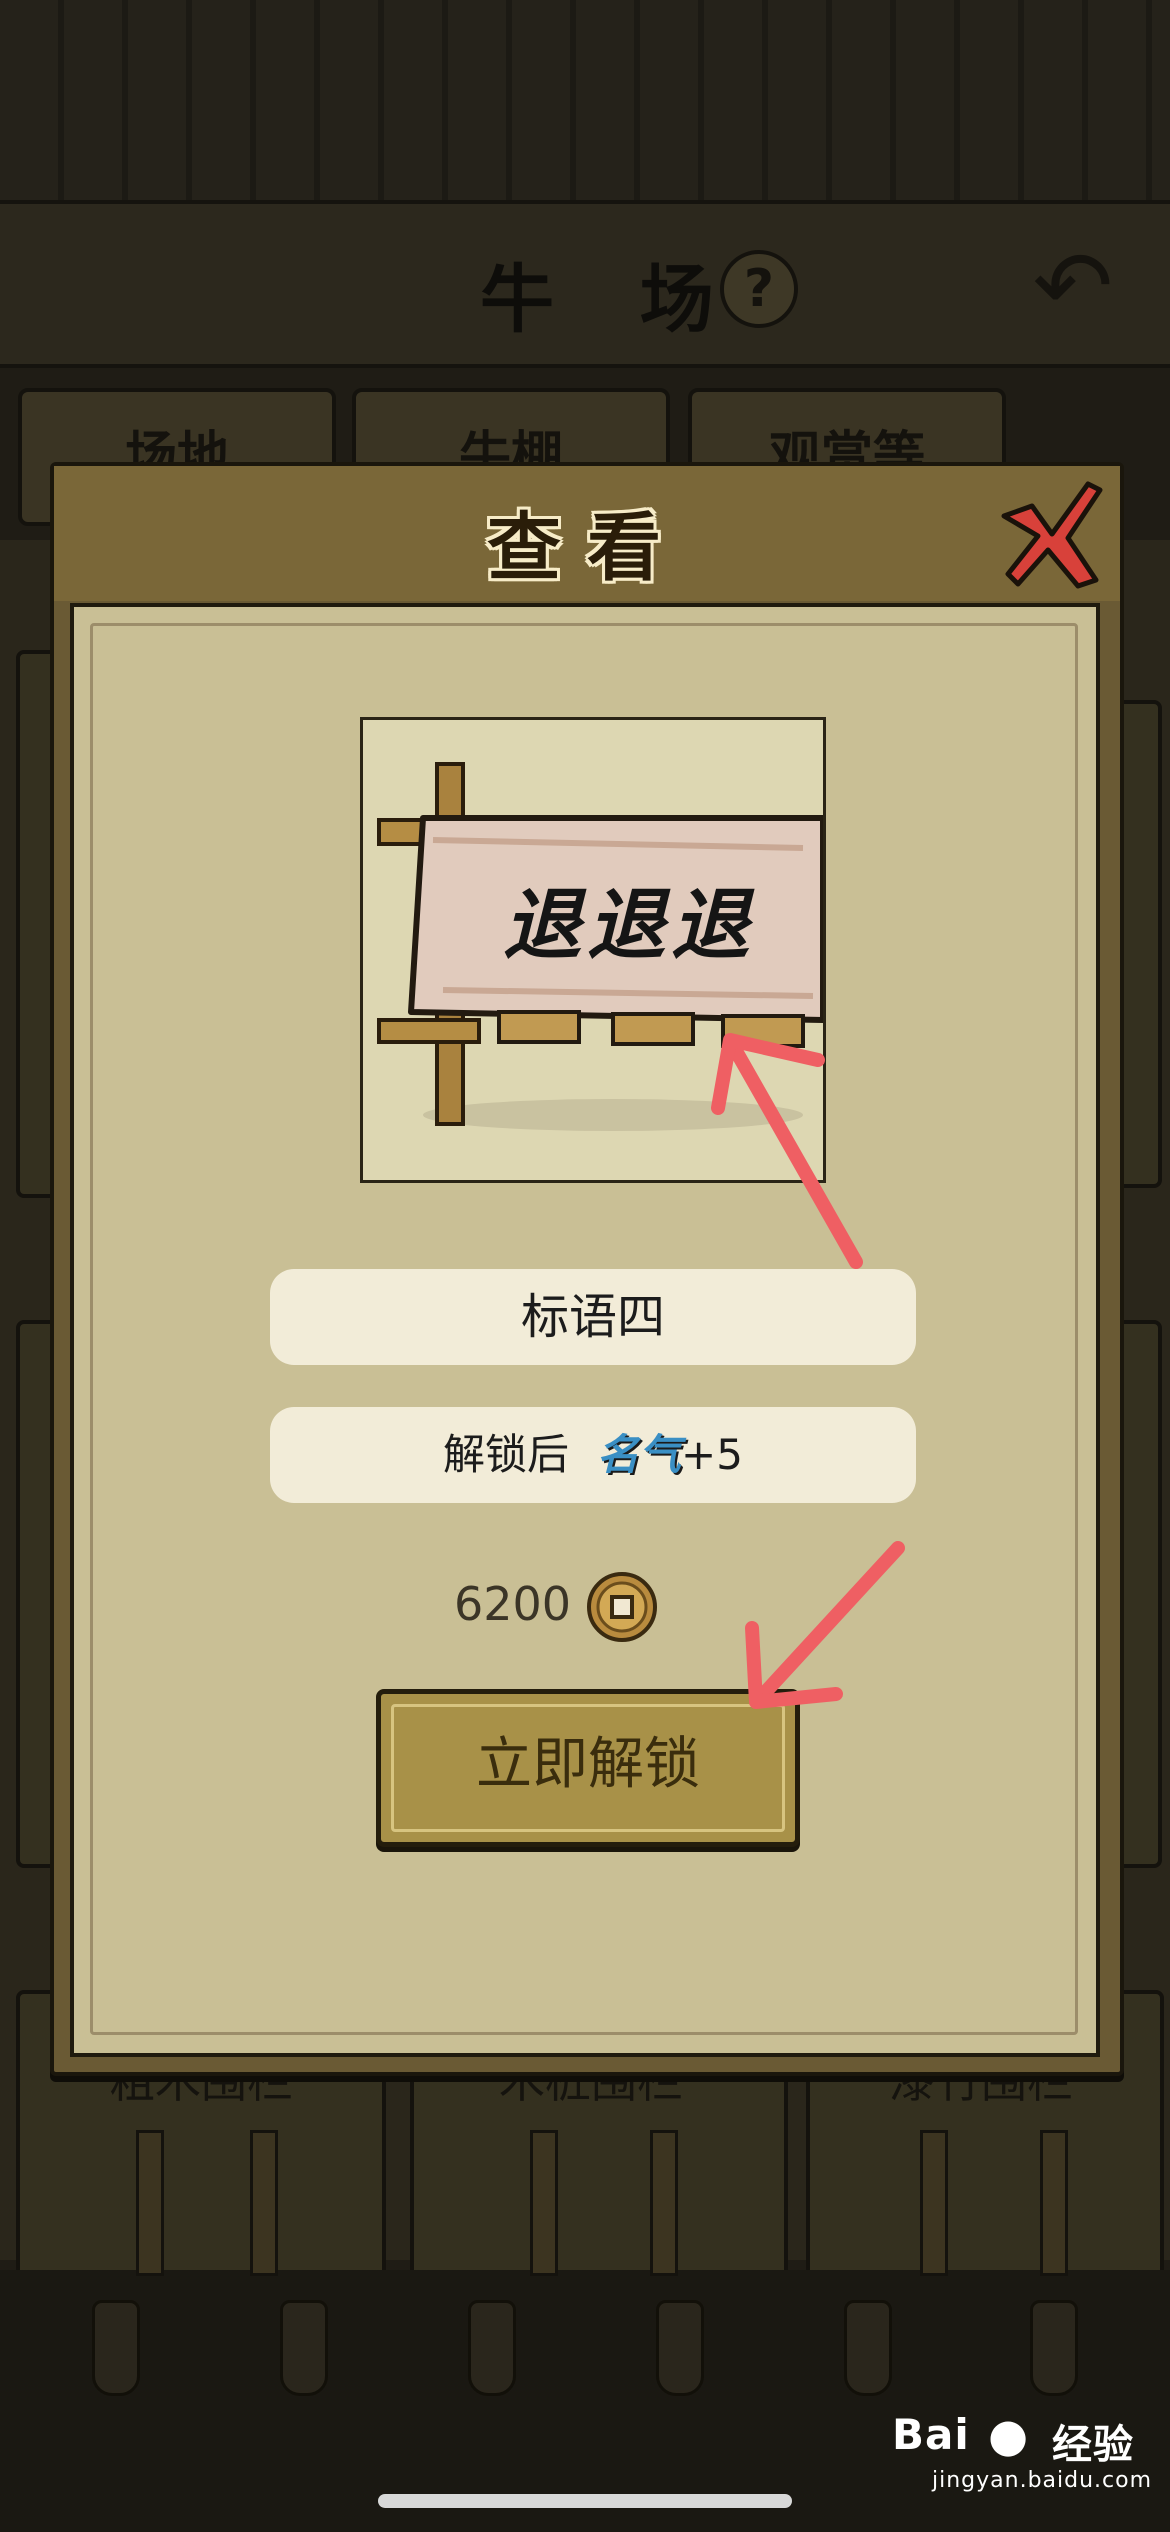 The image size is (1170, 2532). Describe the element at coordinates (712, 1454) in the screenshot. I see `fame-bonus: +5` at that location.